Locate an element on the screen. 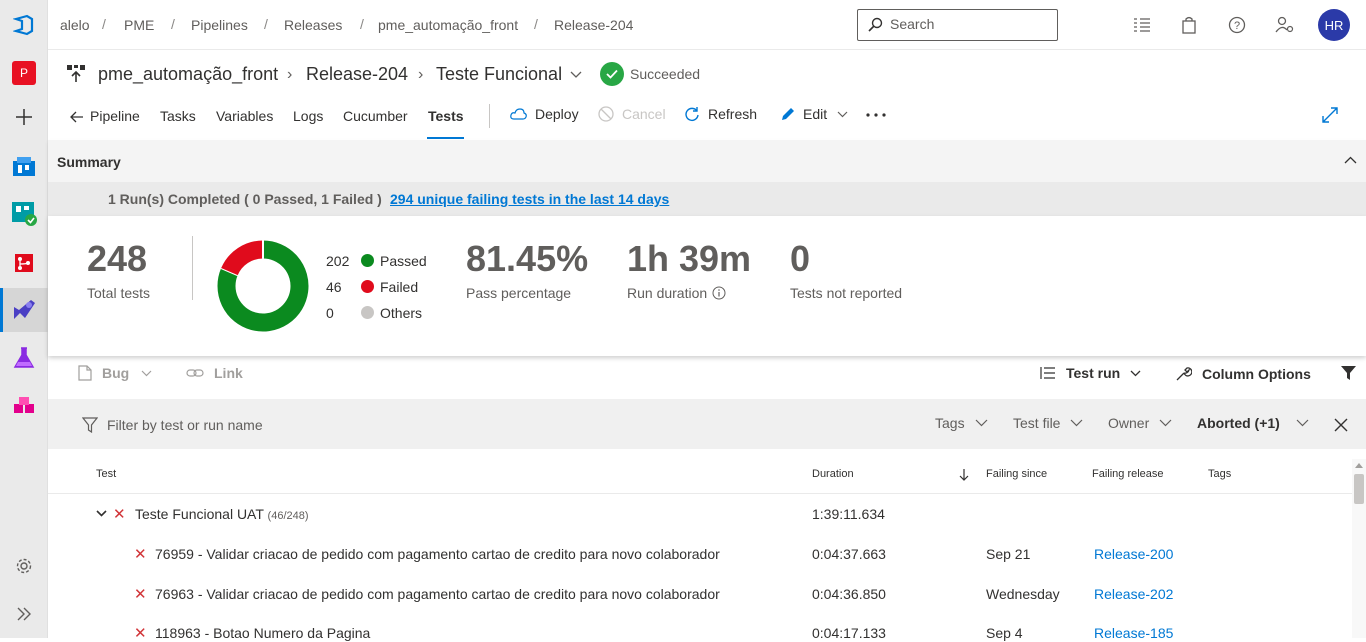 Image resolution: width=1366 pixels, height=642 pixels. tab-tests: Tests is located at coordinates (446, 116).